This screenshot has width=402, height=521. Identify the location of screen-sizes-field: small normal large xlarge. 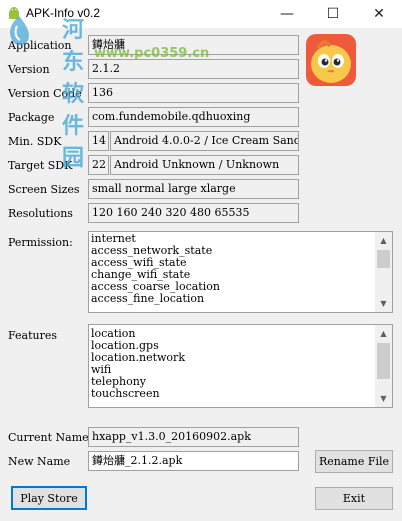
(193, 189).